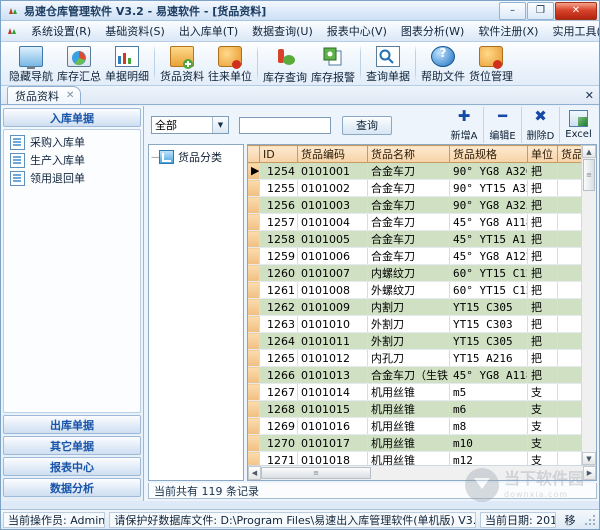 The image size is (600, 530). I want to click on toolbar-button-stock-alarm: 库存报警, so click(333, 64).